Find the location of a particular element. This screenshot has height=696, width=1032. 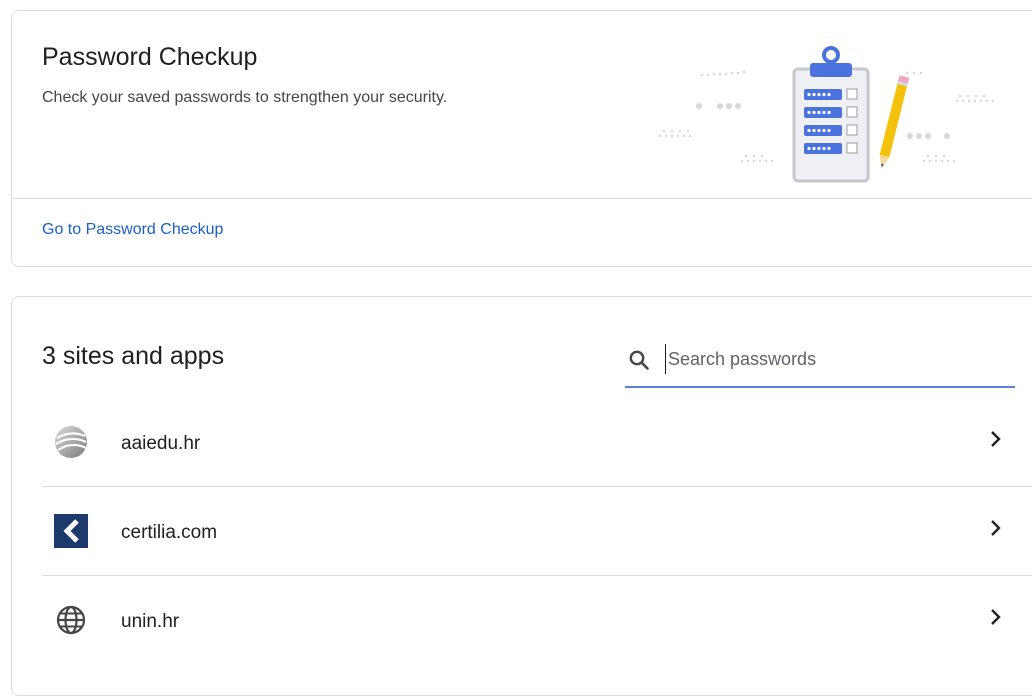

site-name: certilia.com is located at coordinates (169, 532).